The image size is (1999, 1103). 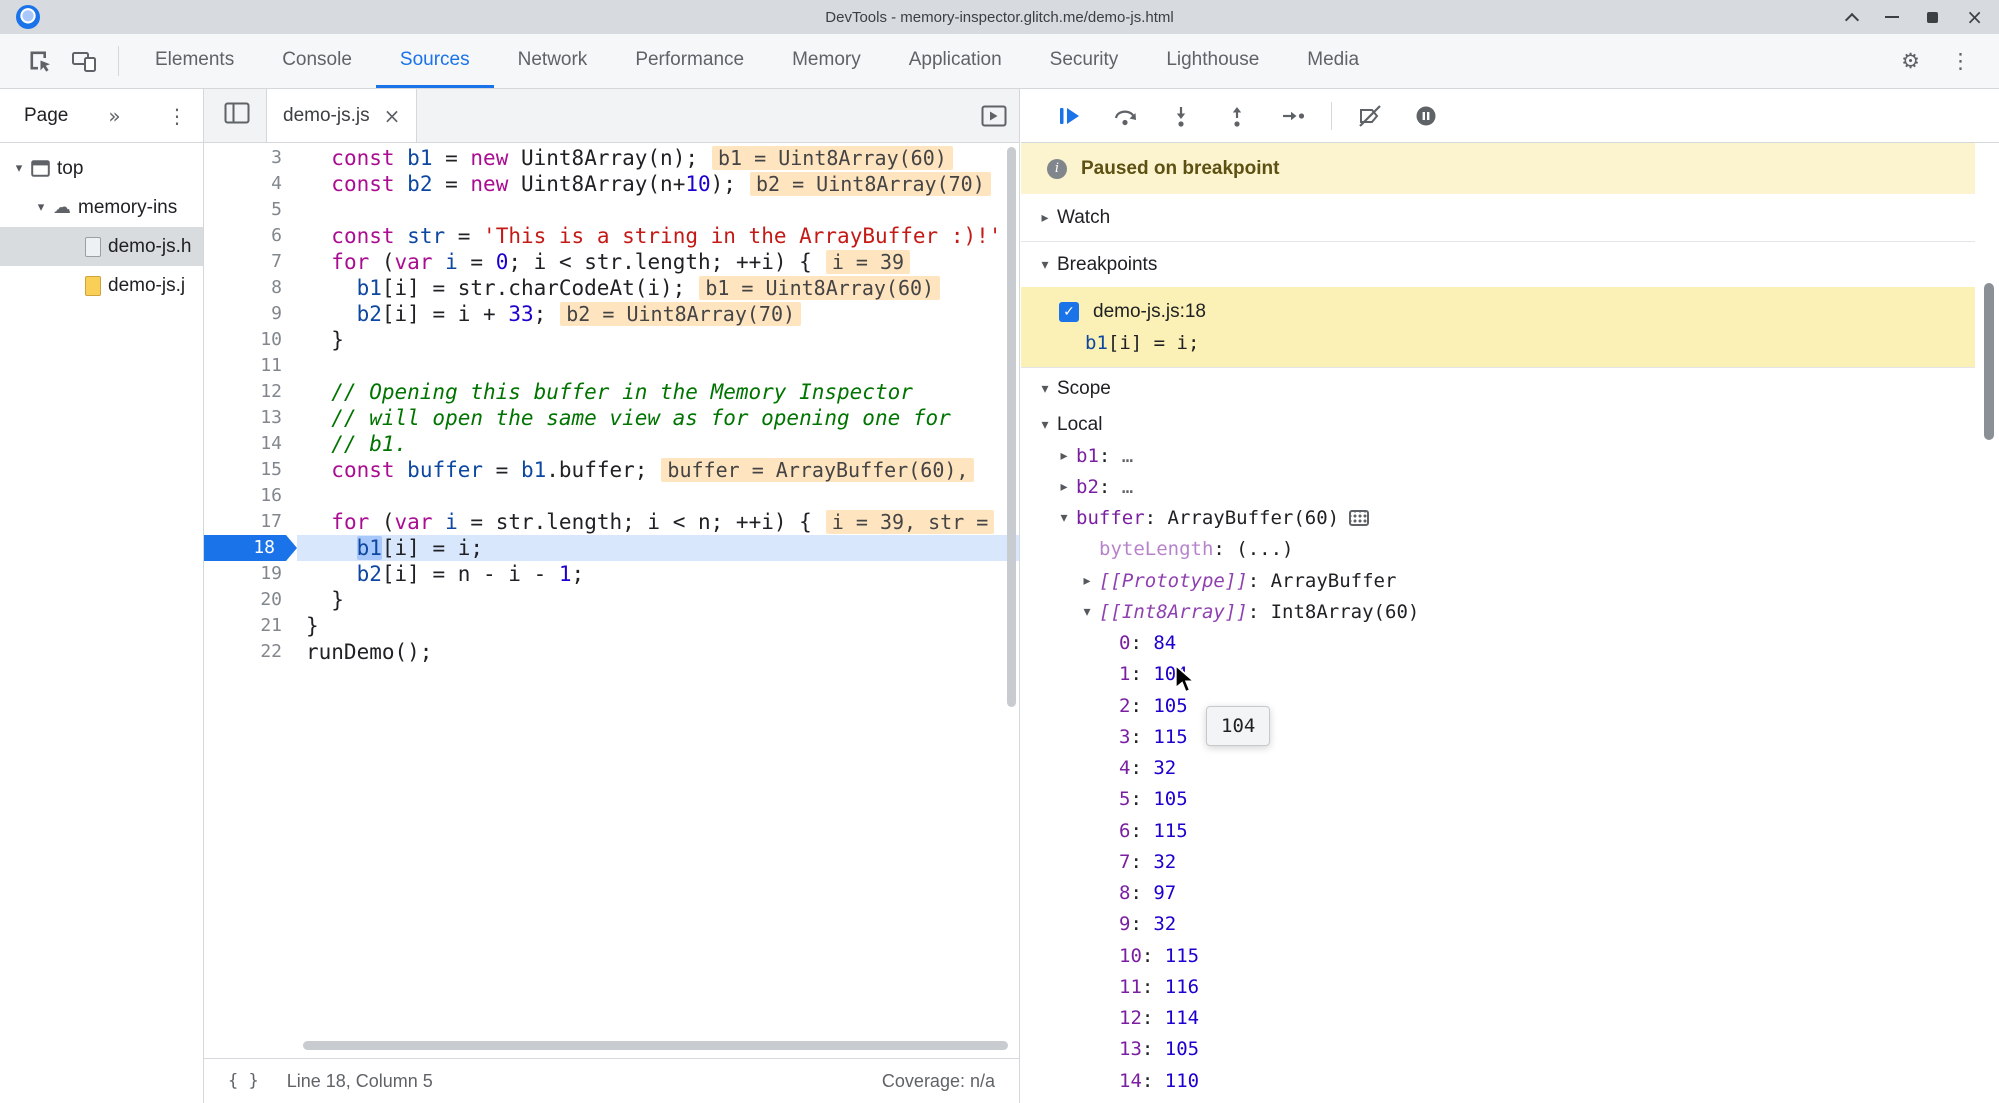 What do you see at coordinates (1510, 830) in the screenshot?
I see `scope-item-6: 6: 115` at bounding box center [1510, 830].